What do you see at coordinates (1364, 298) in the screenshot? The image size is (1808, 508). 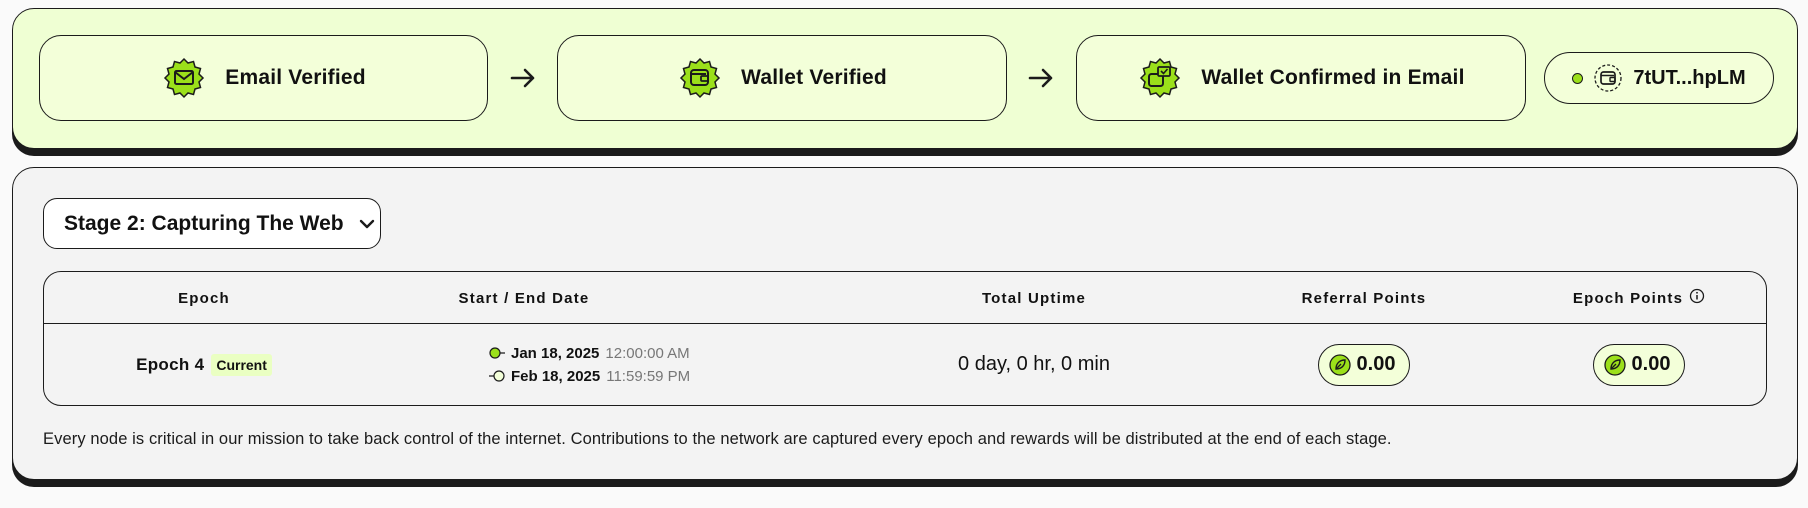 I see `header-referral-points: Referral Points` at bounding box center [1364, 298].